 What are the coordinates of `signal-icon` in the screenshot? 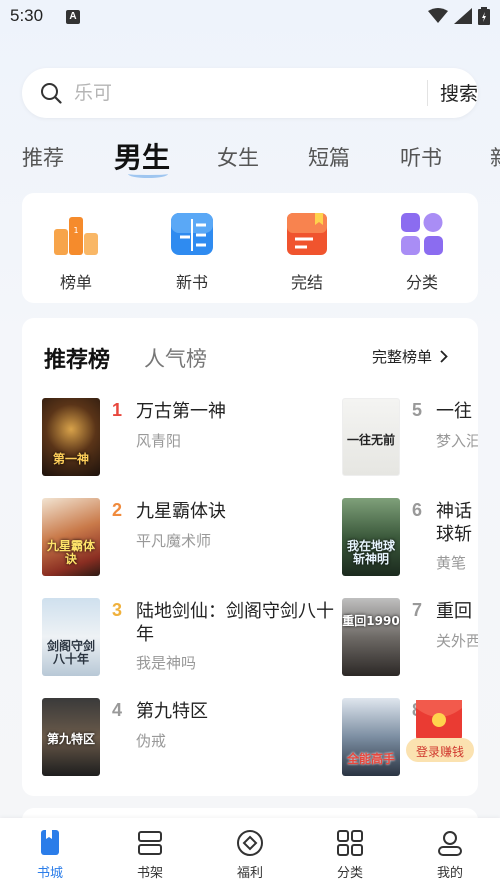 It's located at (463, 16).